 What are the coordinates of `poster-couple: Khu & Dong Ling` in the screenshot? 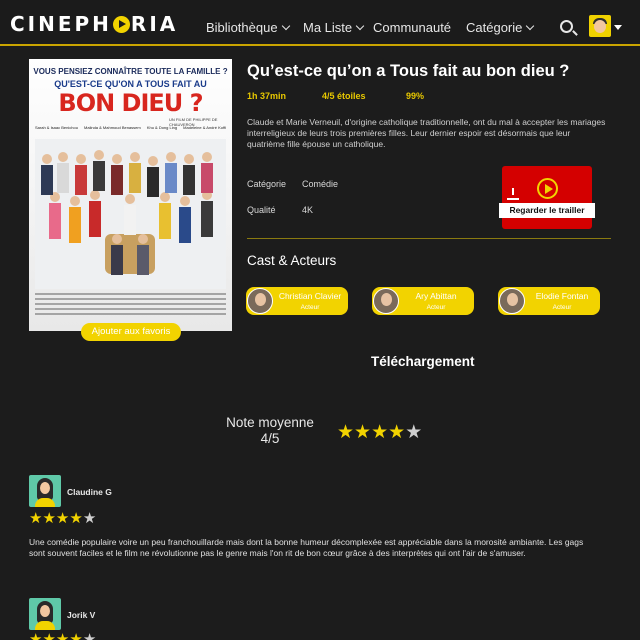 It's located at (162, 127).